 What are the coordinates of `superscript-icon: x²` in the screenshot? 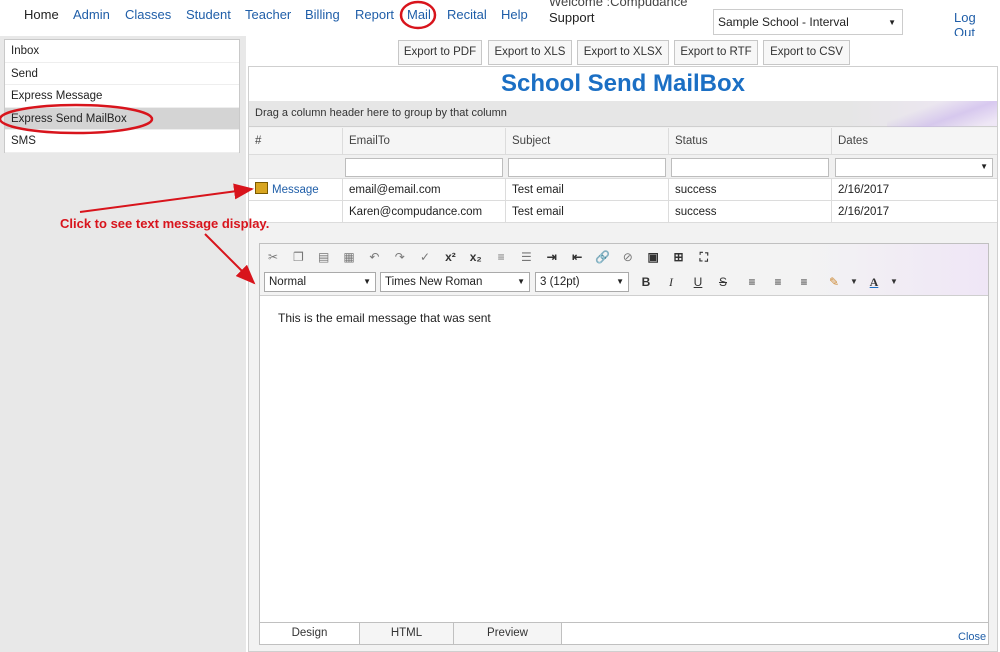 It's located at (450, 257).